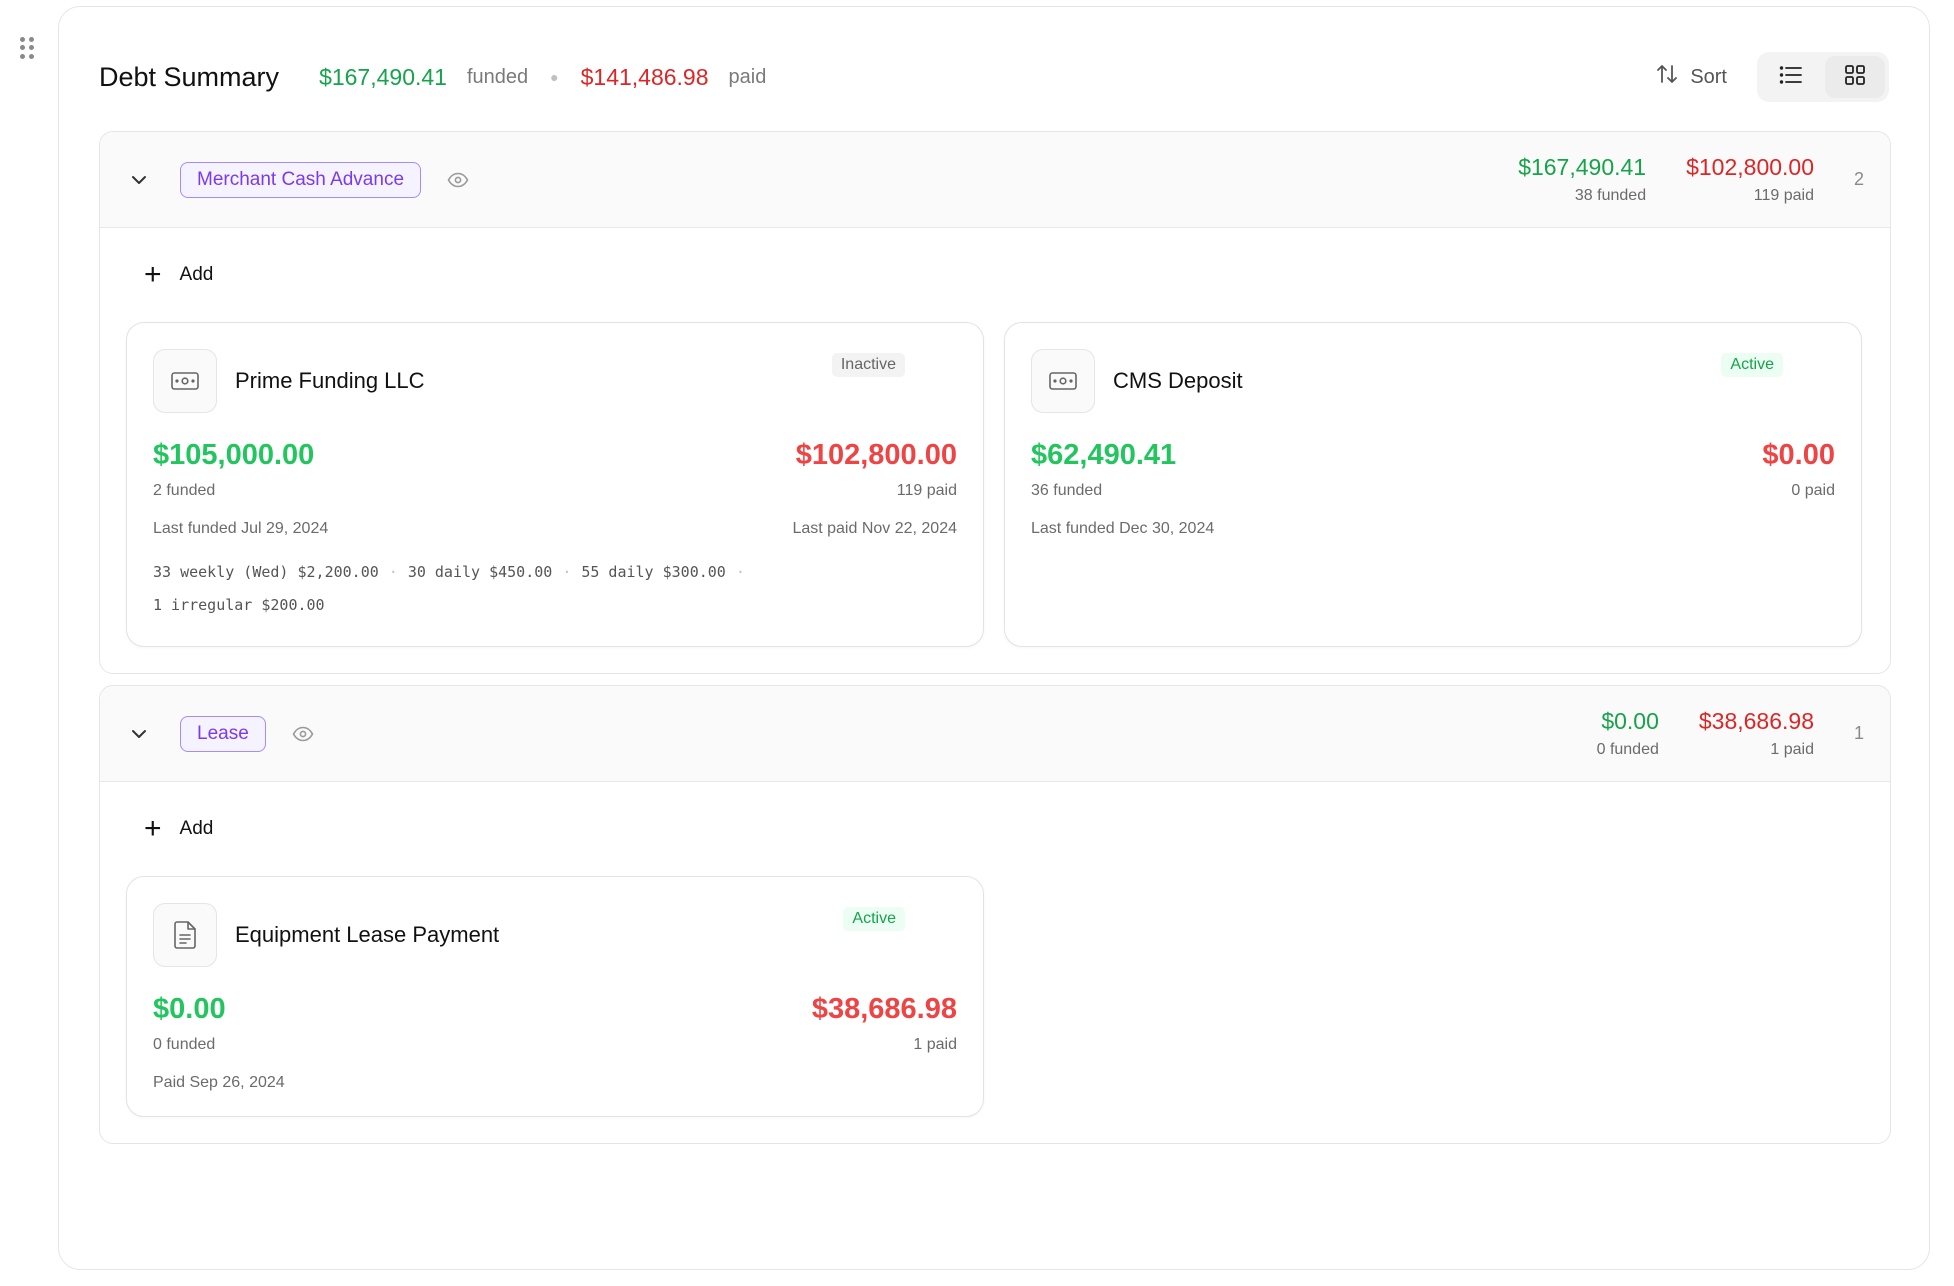 The height and width of the screenshot is (1286, 1954). I want to click on group-funded-amount: $0.00, so click(1630, 721).